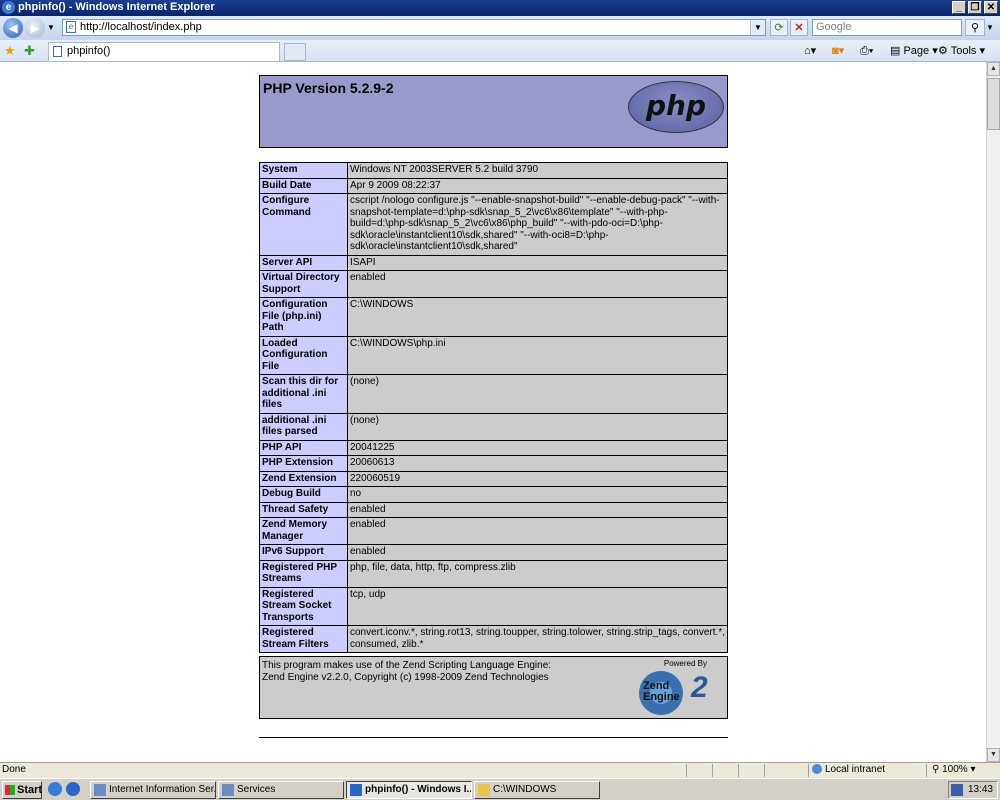 The width and height of the screenshot is (1000, 800). Describe the element at coordinates (993, 755) in the screenshot. I see `scroll-down-icon: ▼` at that location.